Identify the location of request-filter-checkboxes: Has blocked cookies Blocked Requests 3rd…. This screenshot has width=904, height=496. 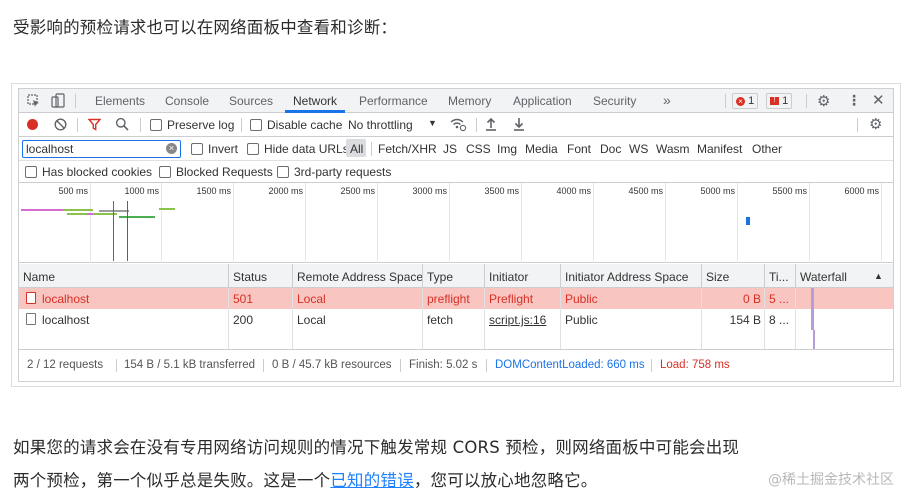
(456, 172).